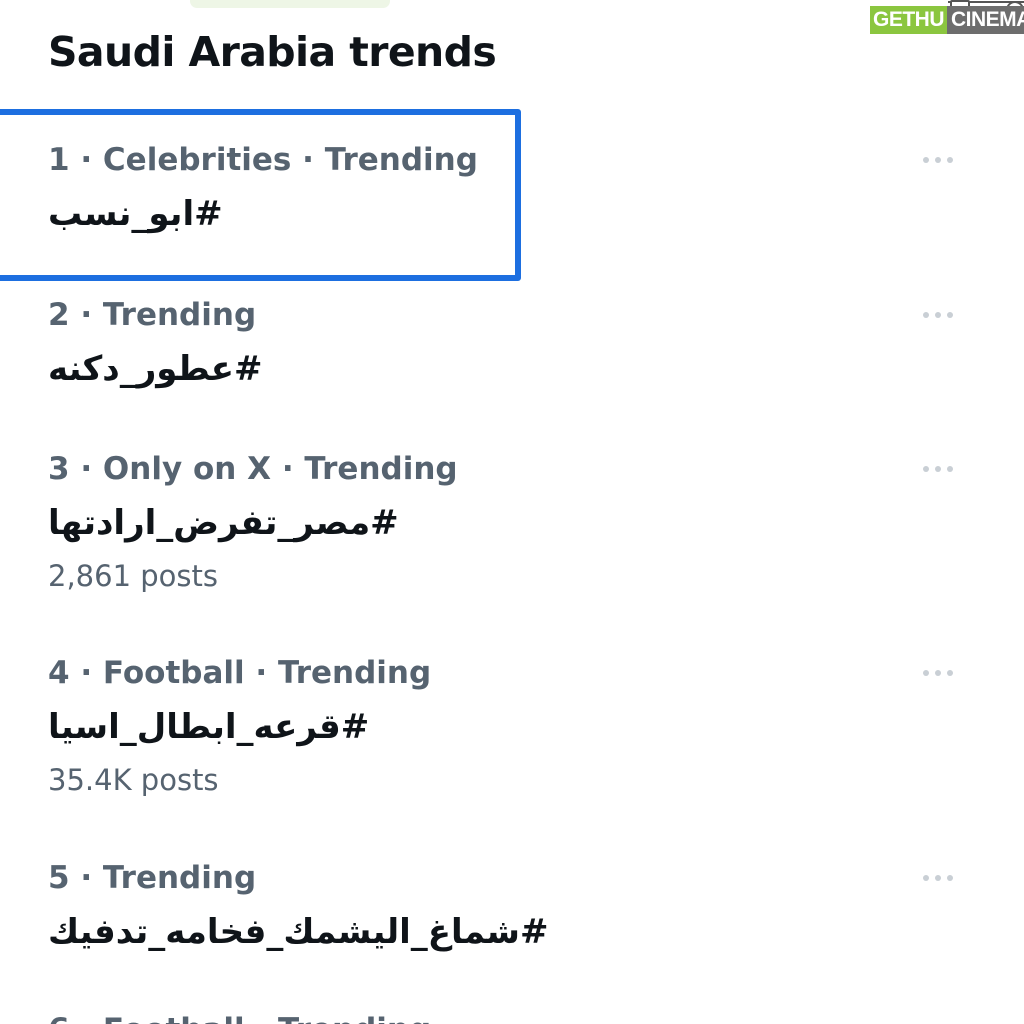  What do you see at coordinates (152, 878) in the screenshot?
I see `trend-meta: 5 · Trending` at bounding box center [152, 878].